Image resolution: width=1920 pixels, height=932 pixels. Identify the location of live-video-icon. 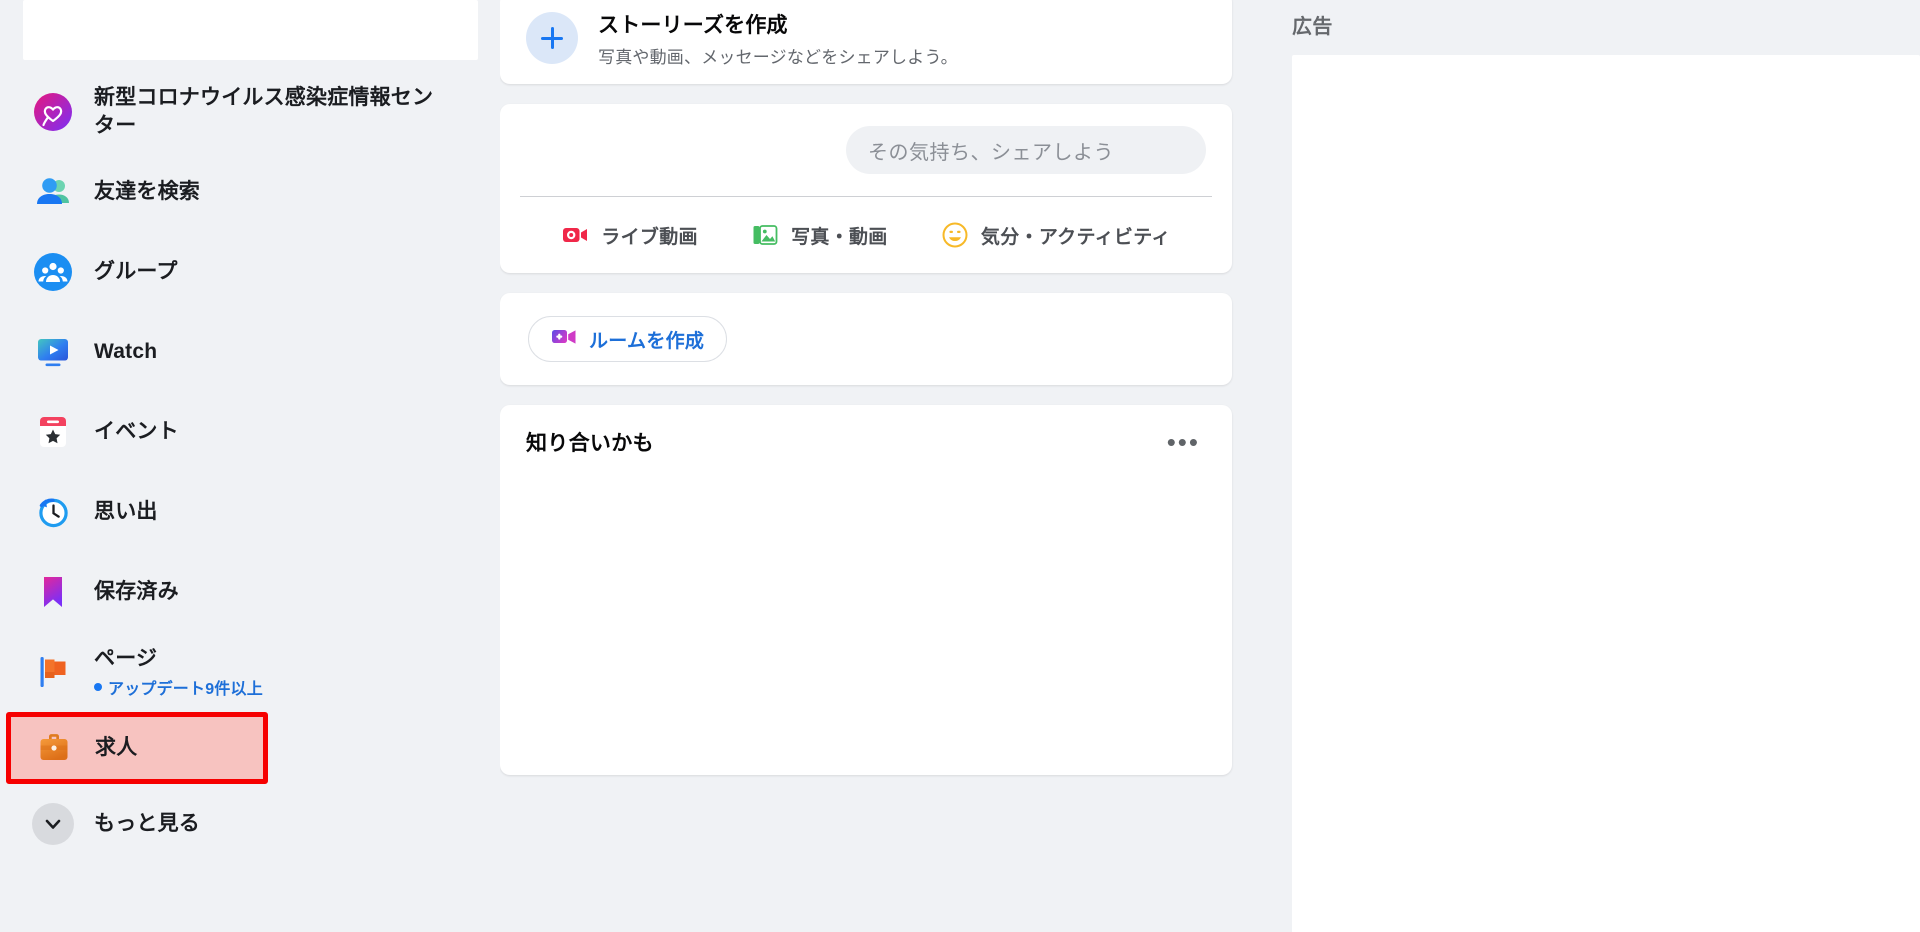
(575, 235).